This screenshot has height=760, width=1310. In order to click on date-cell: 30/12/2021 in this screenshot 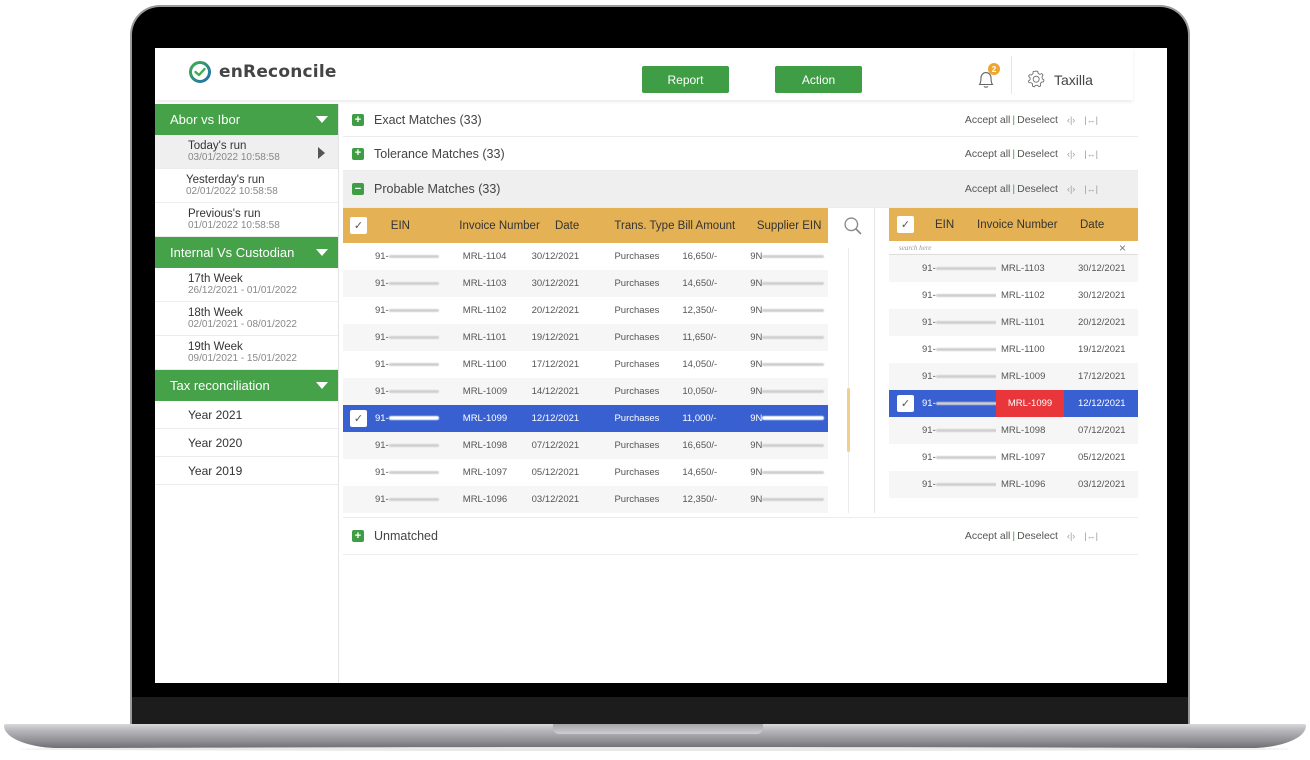, I will do `click(555, 283)`.